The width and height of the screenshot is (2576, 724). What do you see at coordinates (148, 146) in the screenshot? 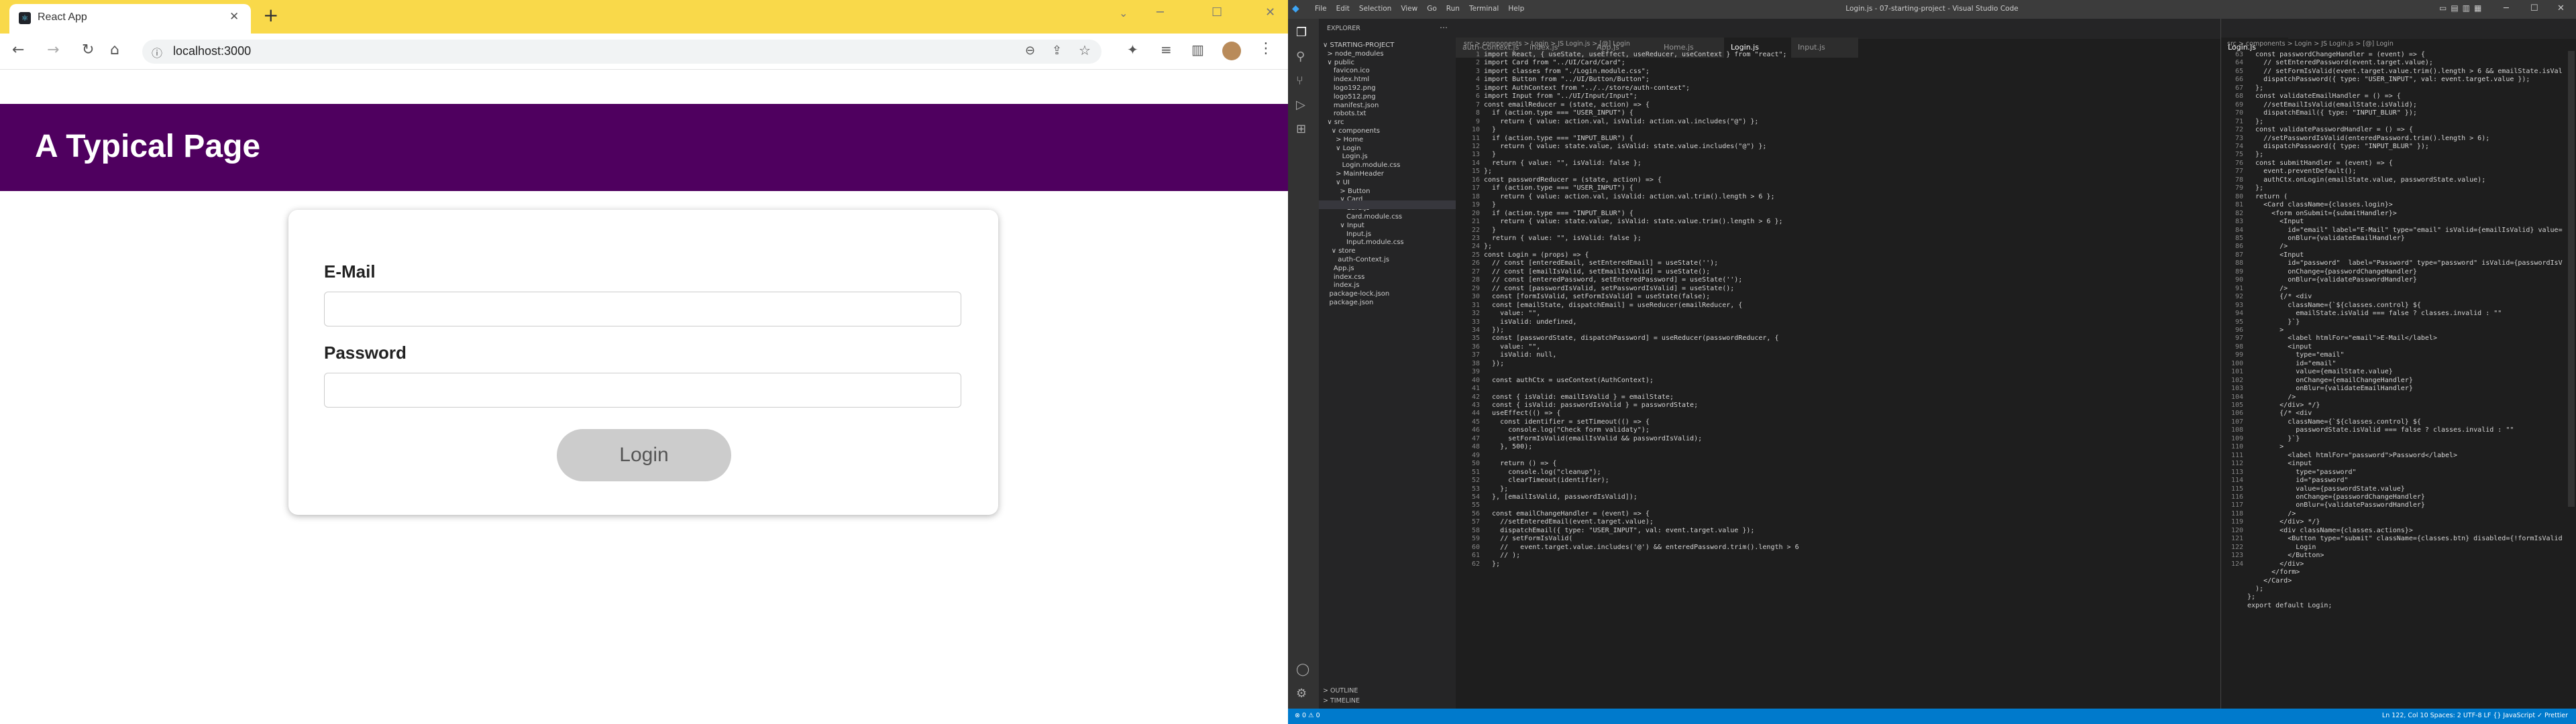
I see `page-title: A Typical Page` at bounding box center [148, 146].